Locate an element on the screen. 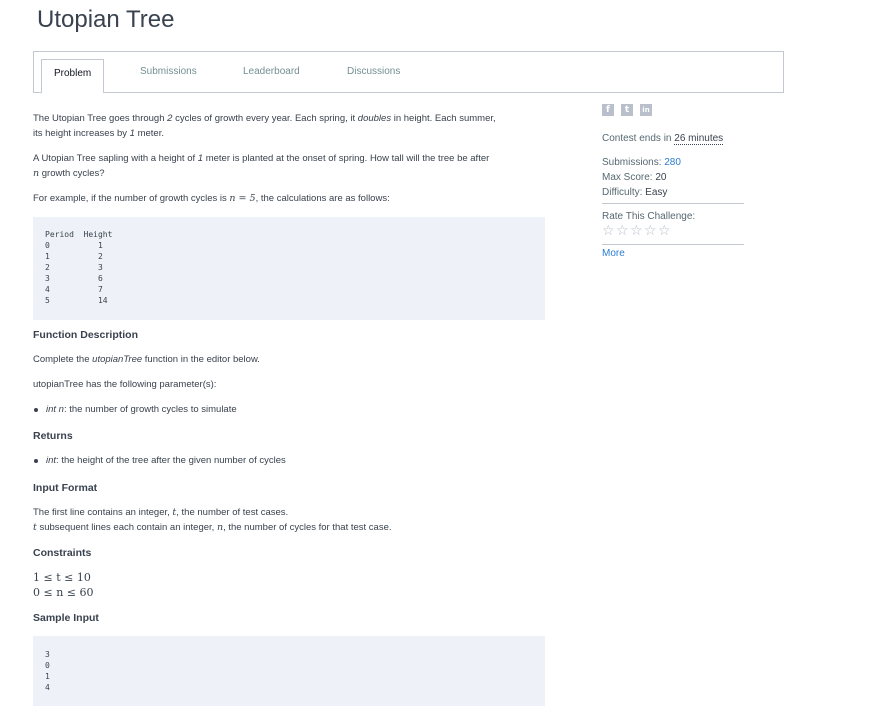  stat-value: Easy is located at coordinates (656, 192).